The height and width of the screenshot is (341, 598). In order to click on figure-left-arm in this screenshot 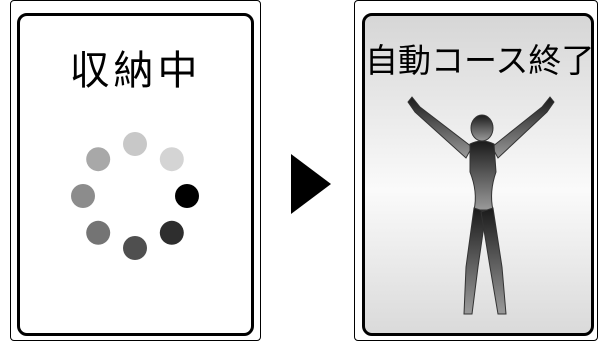, I will do `click(440, 127)`.